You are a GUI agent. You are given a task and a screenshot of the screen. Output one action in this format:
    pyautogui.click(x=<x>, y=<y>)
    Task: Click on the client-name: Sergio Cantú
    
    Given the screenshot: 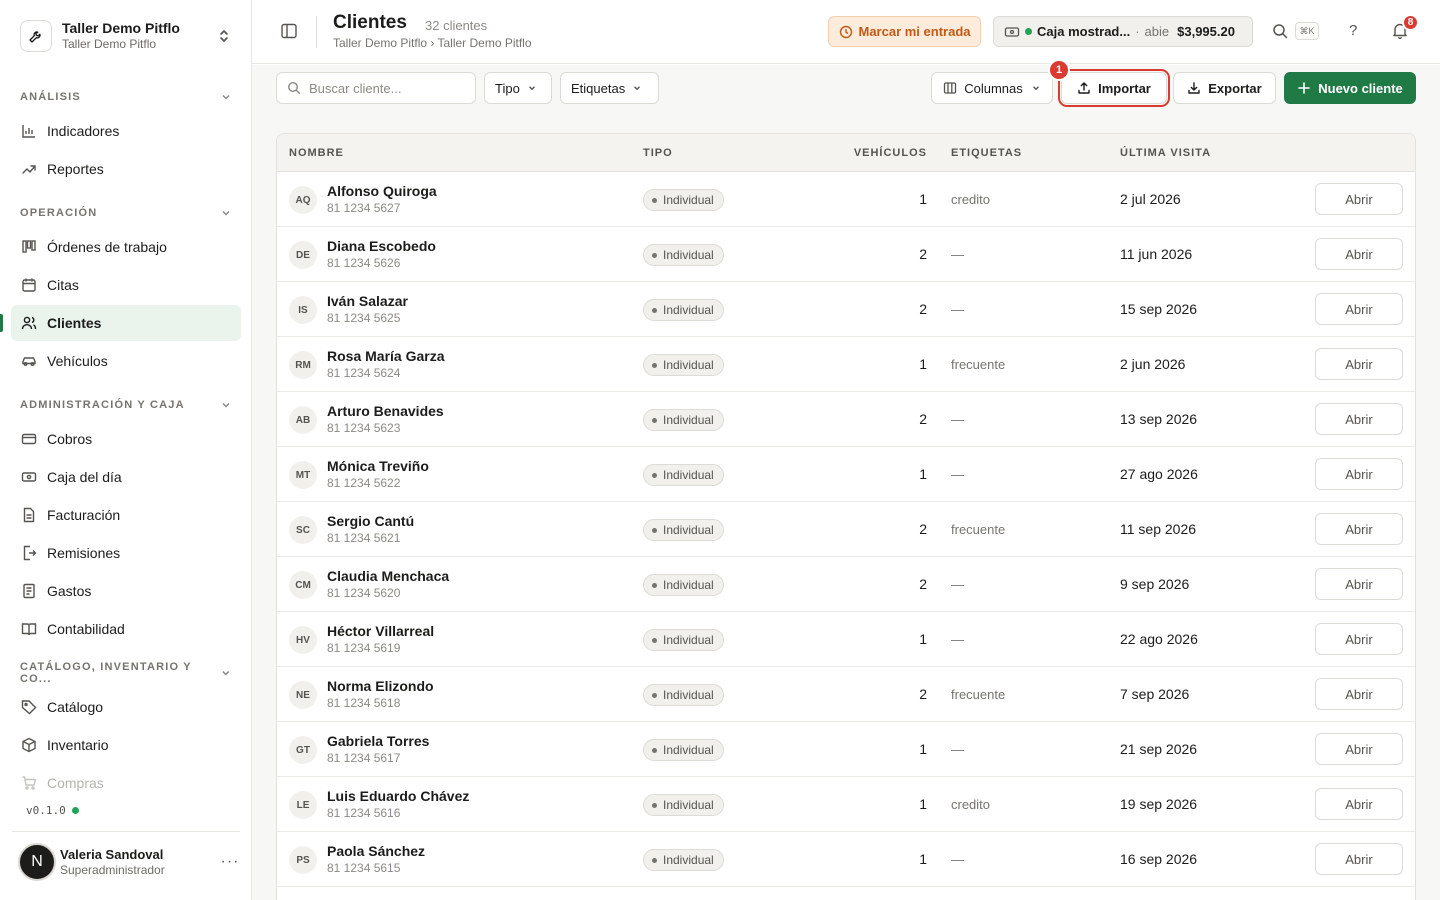 What is the action you would take?
    pyautogui.click(x=370, y=521)
    